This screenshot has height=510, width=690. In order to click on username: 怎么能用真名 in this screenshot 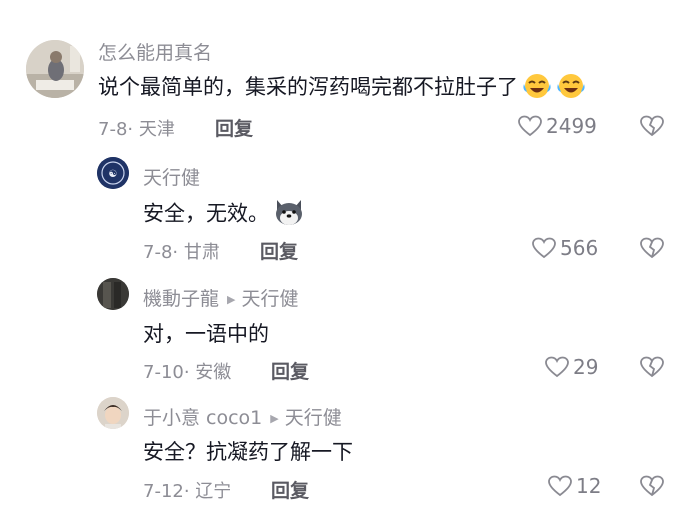, I will do `click(155, 51)`.